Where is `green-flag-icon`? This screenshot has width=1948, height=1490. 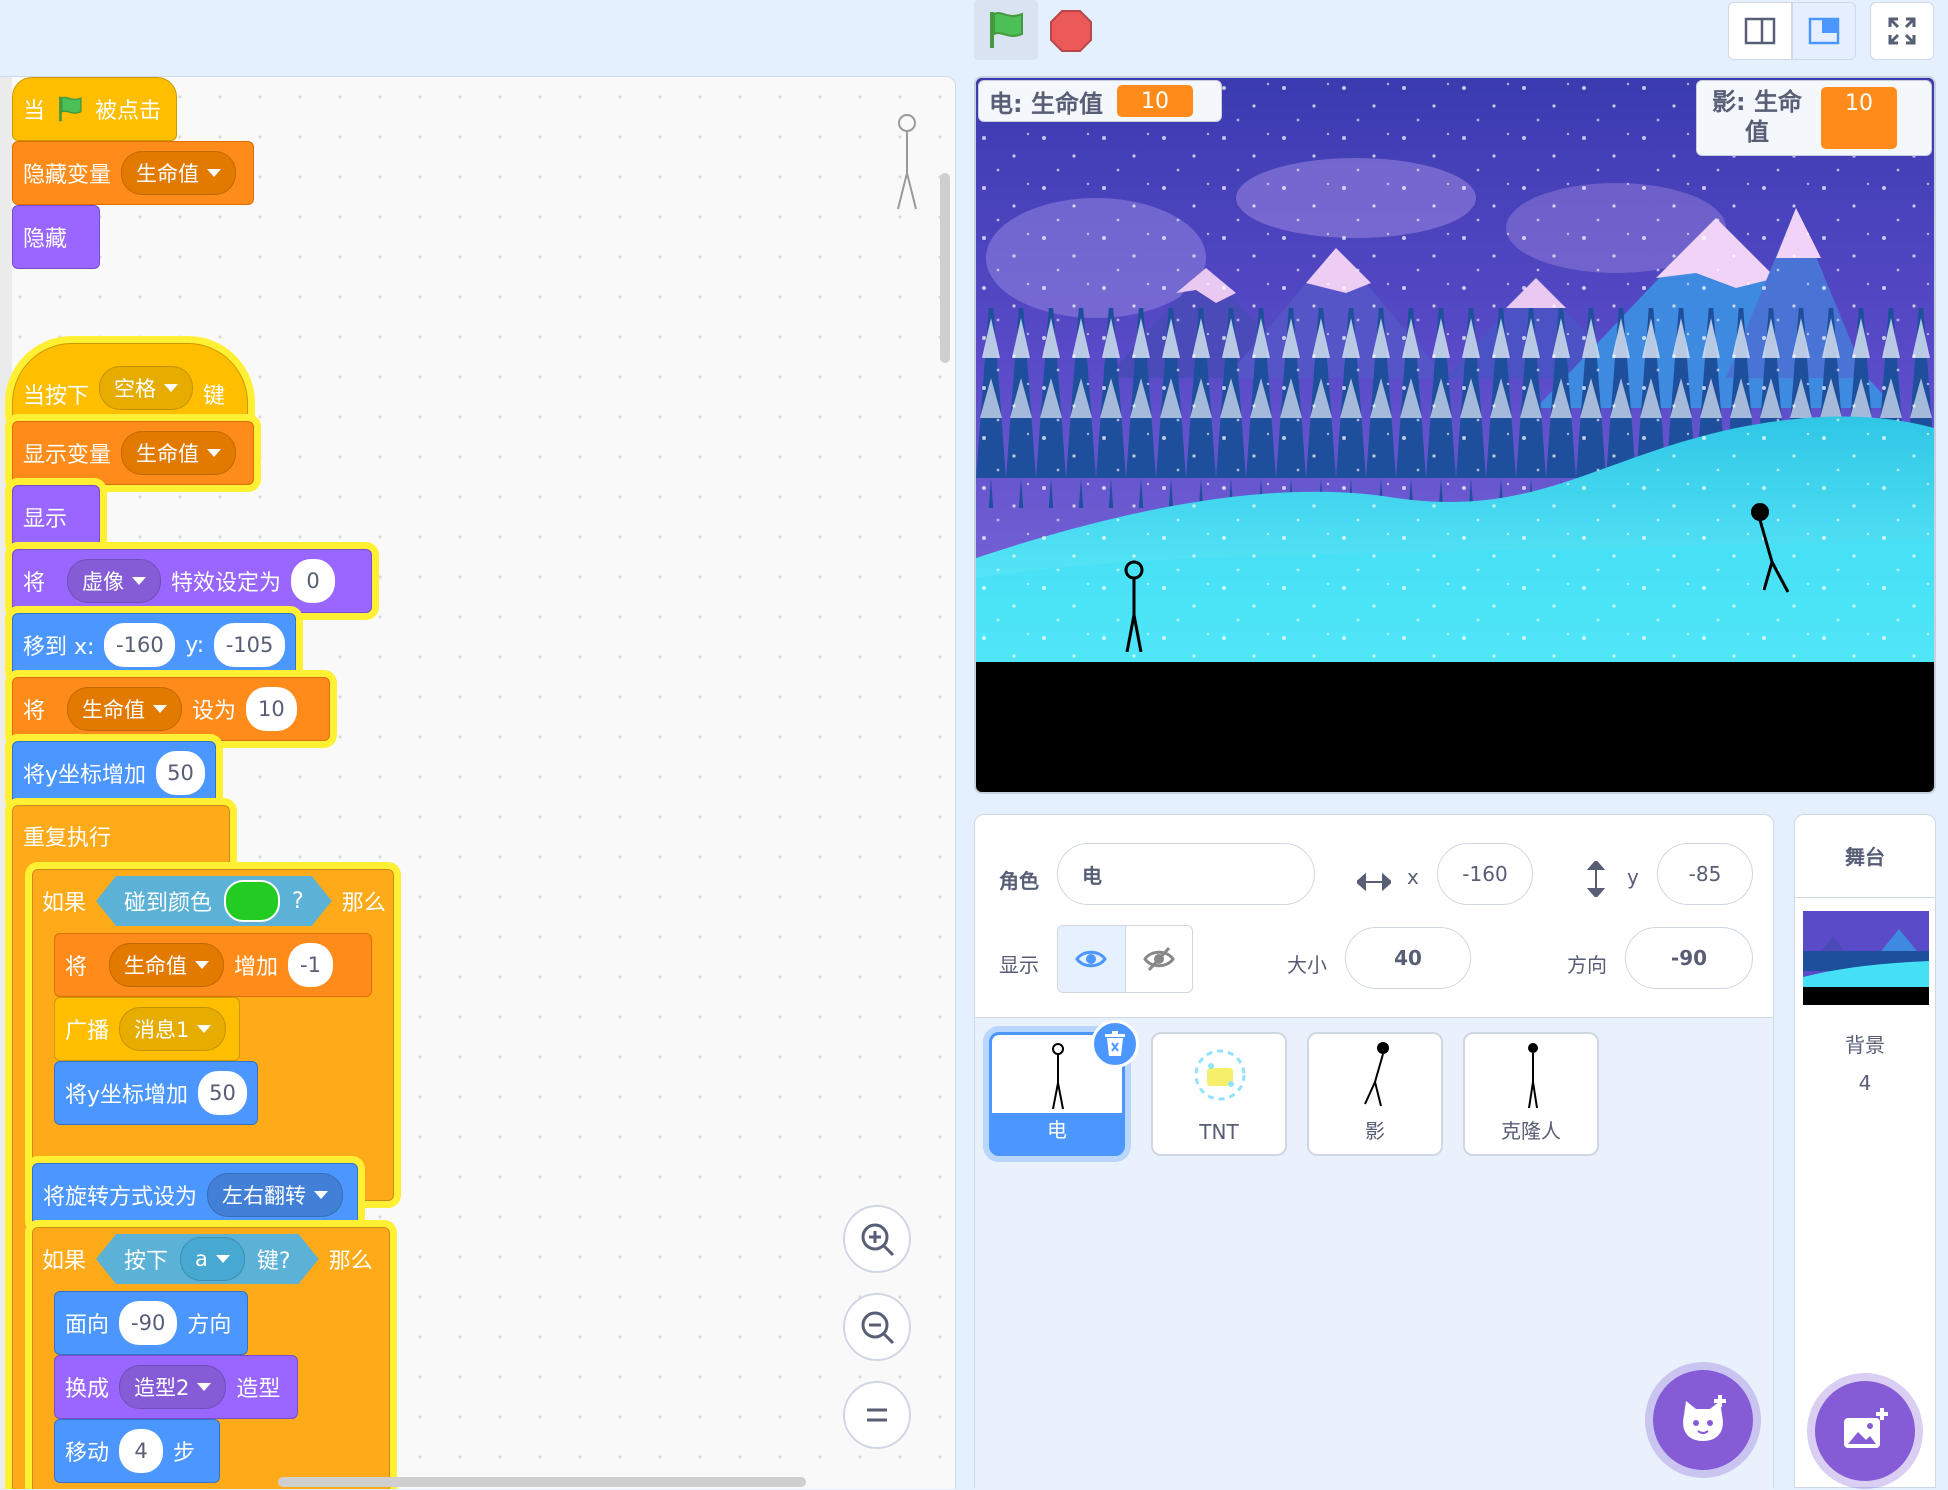
green-flag-icon is located at coordinates (1006, 30).